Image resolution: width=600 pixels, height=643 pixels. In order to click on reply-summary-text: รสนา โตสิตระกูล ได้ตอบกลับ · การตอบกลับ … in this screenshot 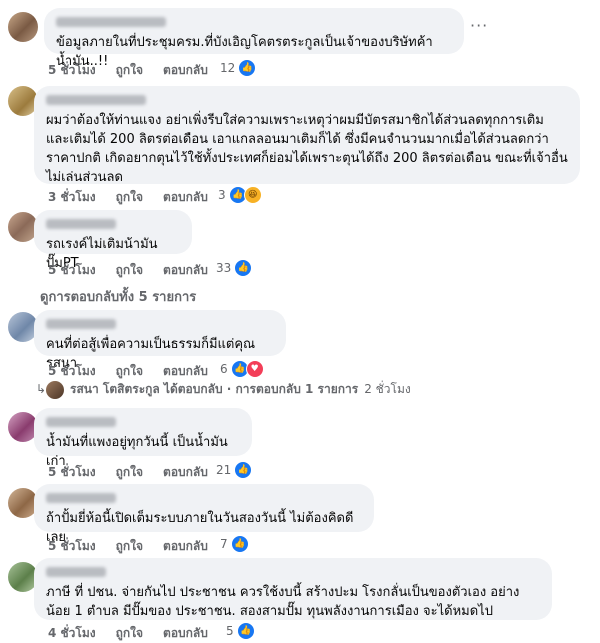, I will do `click(214, 389)`.